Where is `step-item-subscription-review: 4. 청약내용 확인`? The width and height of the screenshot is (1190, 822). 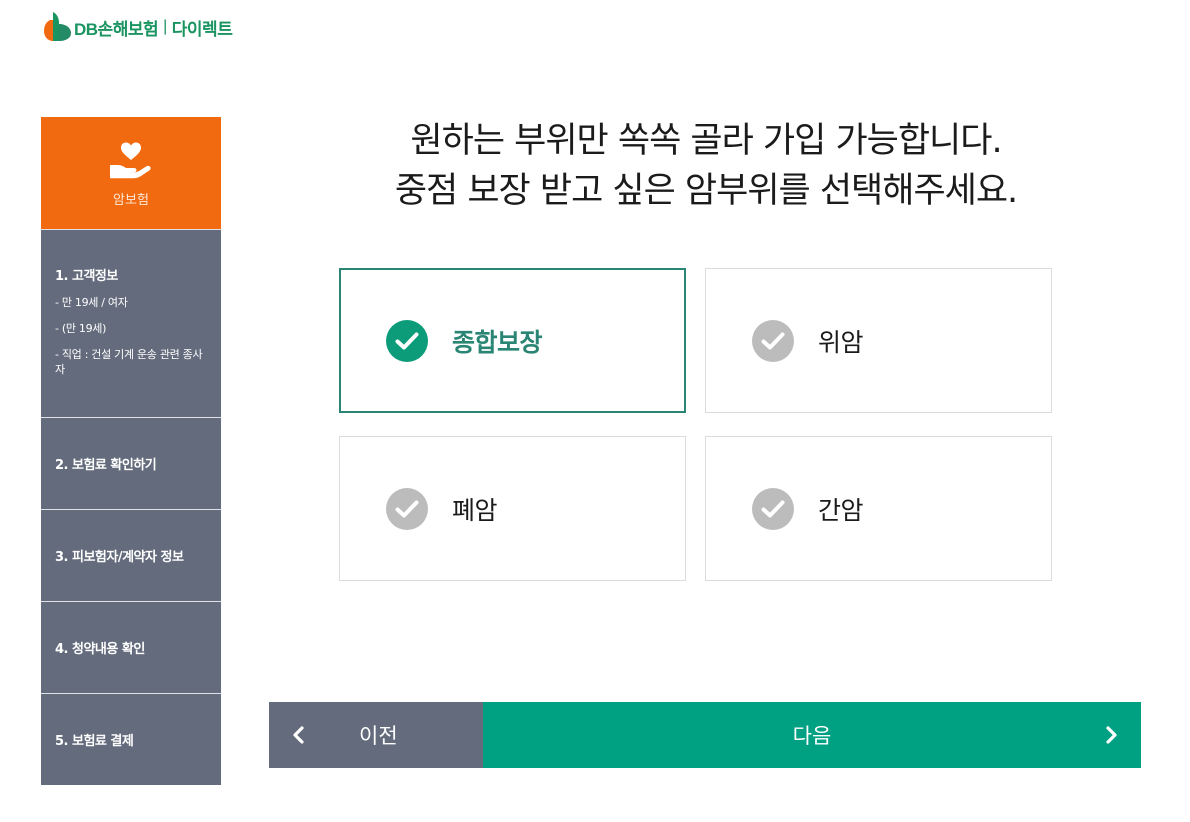
step-item-subscription-review: 4. 청약내용 확인 is located at coordinates (131, 647).